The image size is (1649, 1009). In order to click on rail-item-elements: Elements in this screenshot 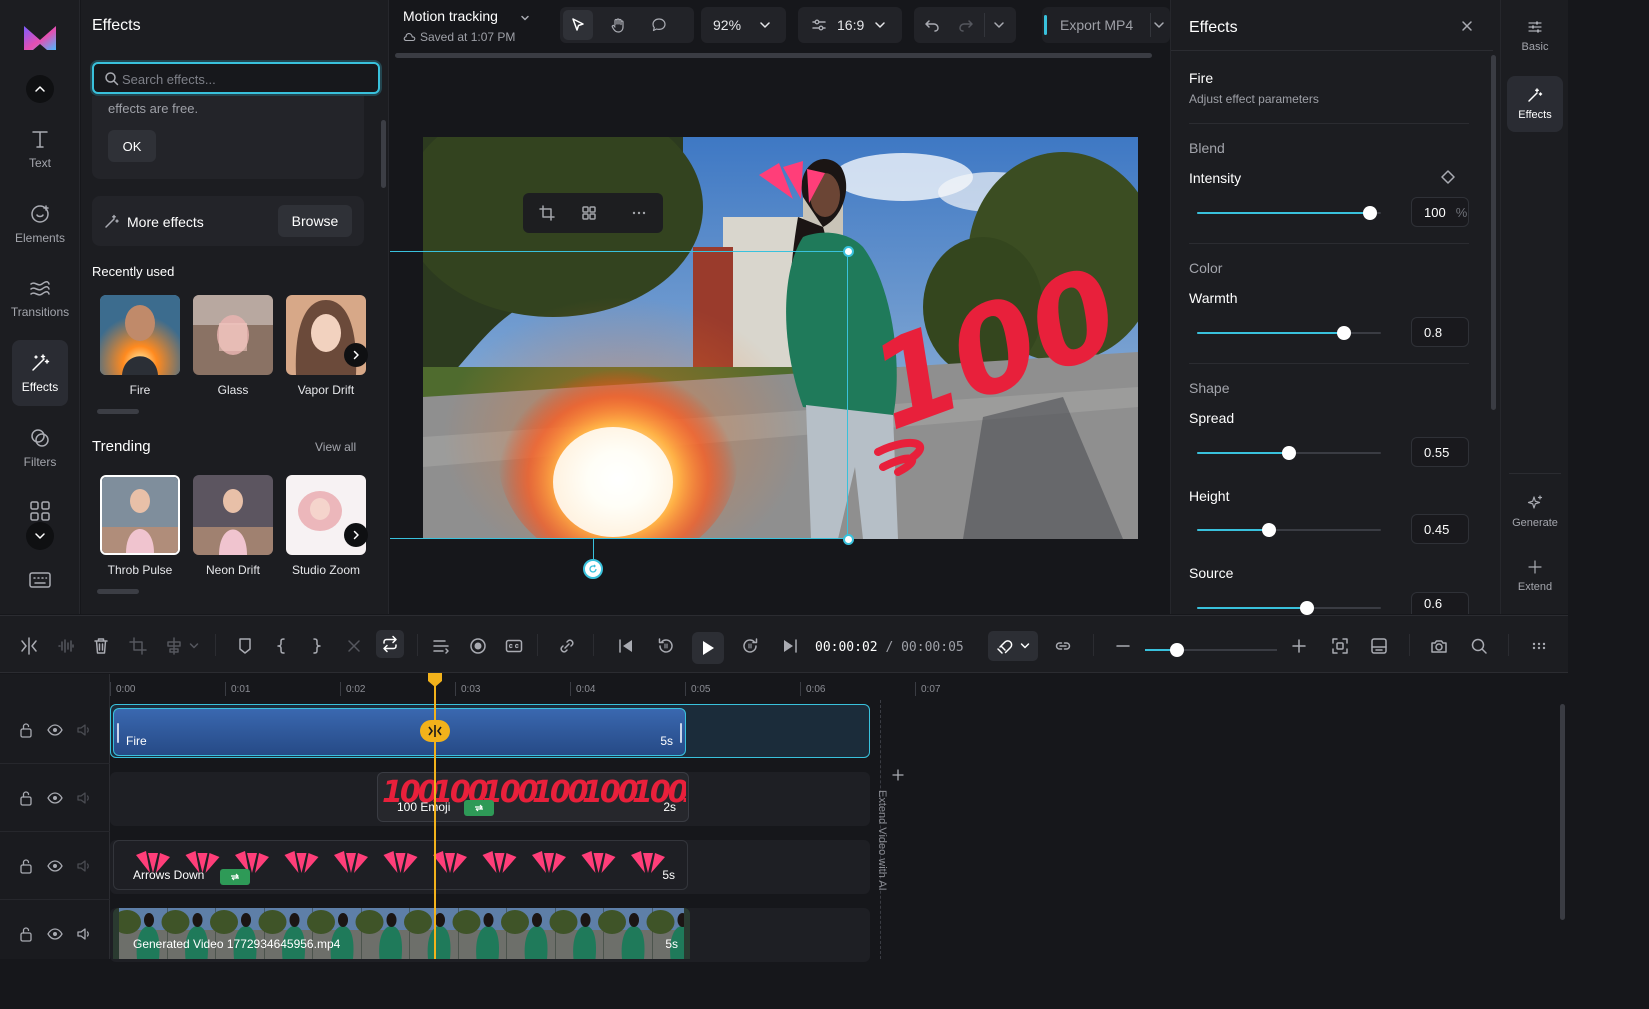, I will do `click(40, 224)`.